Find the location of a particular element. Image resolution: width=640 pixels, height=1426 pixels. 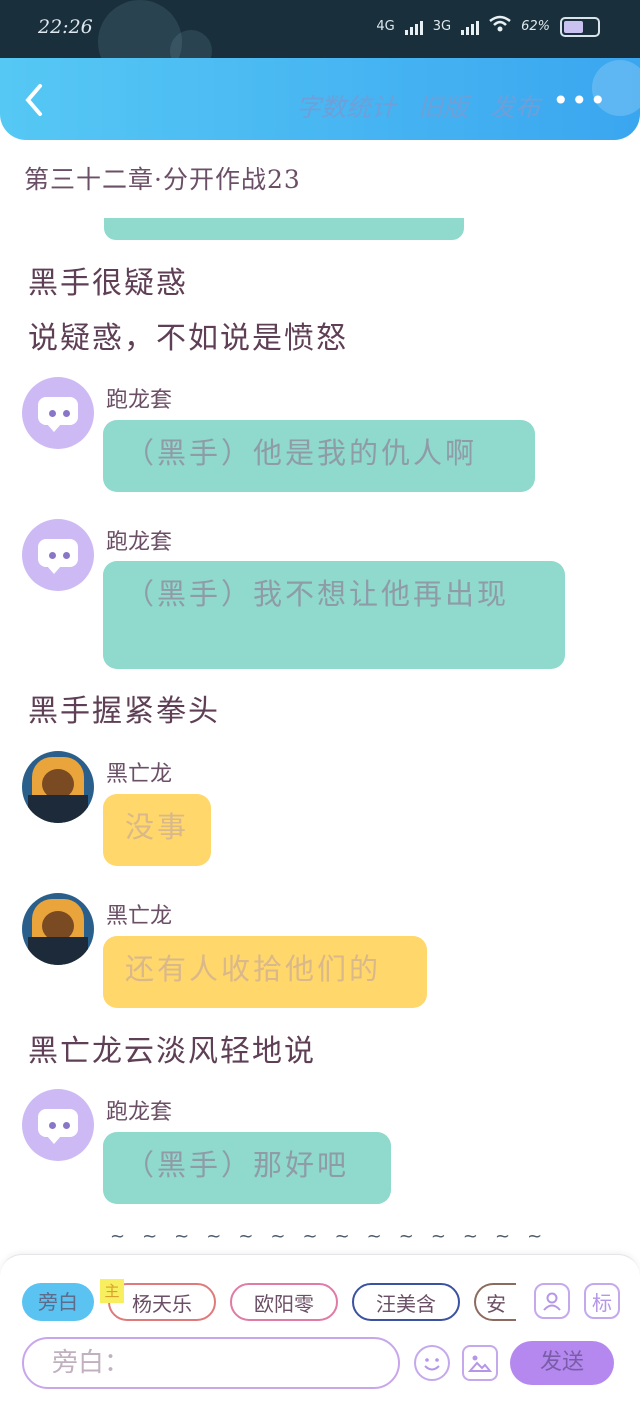

chat-bubble: （黑手）那好吧 is located at coordinates (247, 1168).